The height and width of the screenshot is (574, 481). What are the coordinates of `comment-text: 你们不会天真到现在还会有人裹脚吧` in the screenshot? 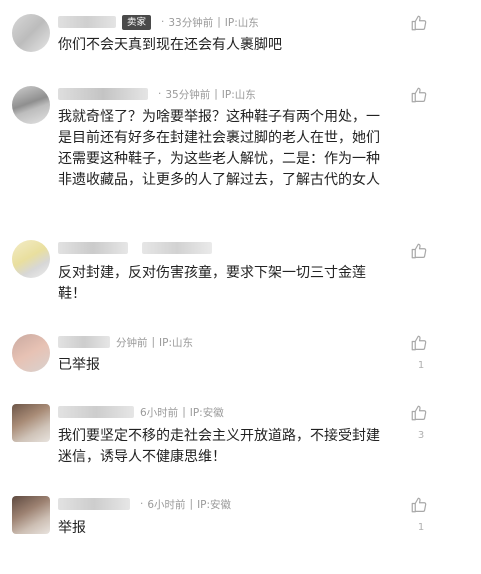 It's located at (170, 45).